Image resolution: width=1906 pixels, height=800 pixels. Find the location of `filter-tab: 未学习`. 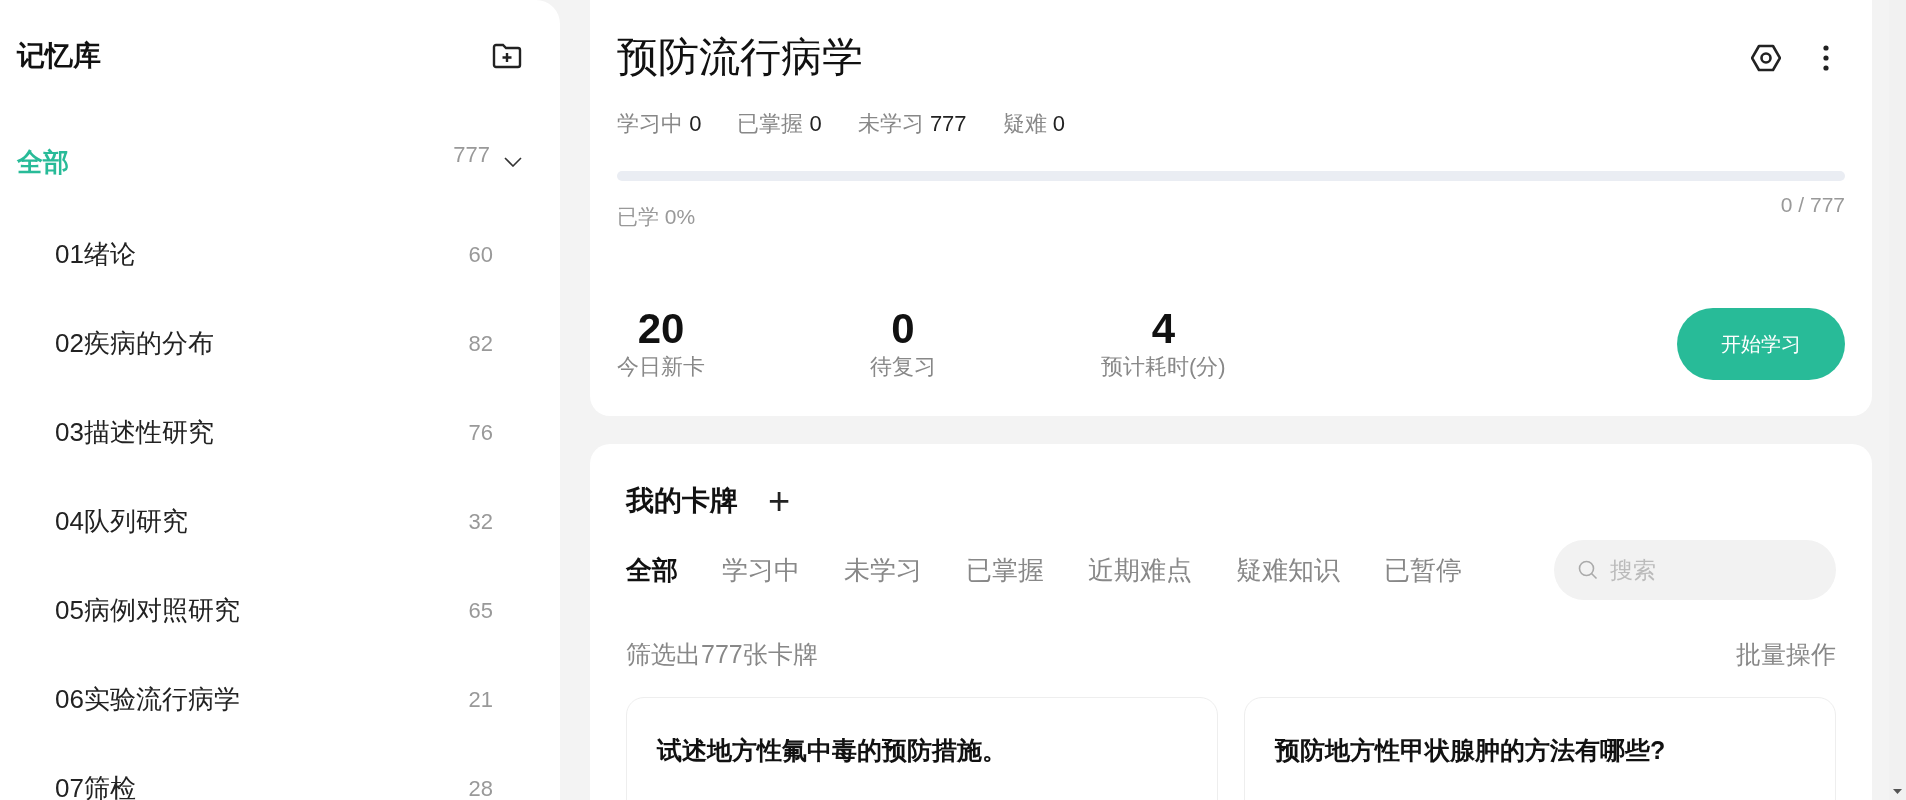

filter-tab: 未学习 is located at coordinates (883, 570).